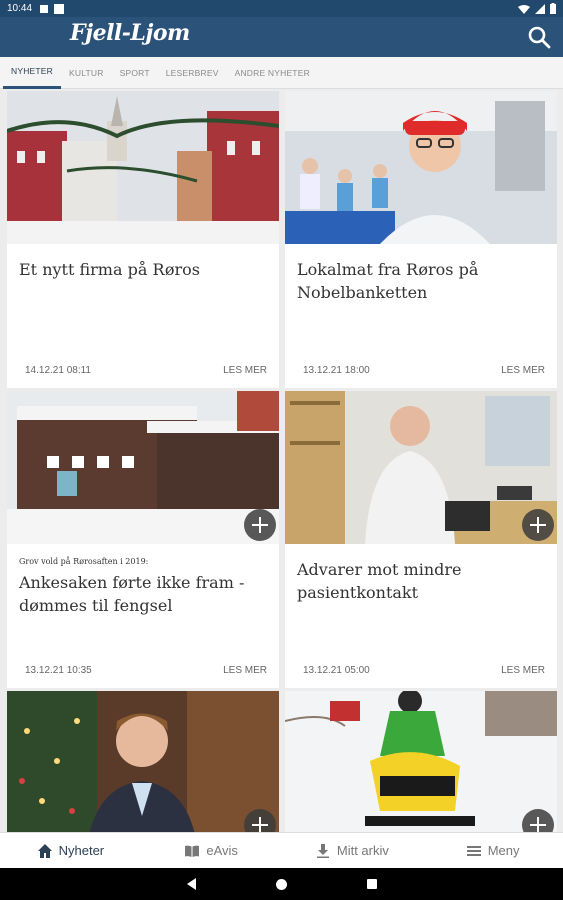 The image size is (563, 900). I want to click on app-header: Fjell-Ljom, so click(281, 37).